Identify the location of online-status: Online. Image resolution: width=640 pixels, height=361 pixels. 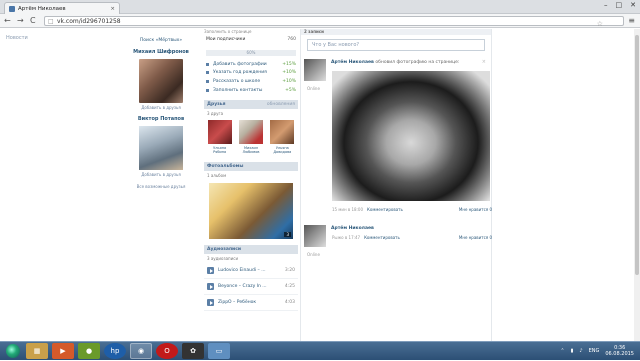
(313, 254).